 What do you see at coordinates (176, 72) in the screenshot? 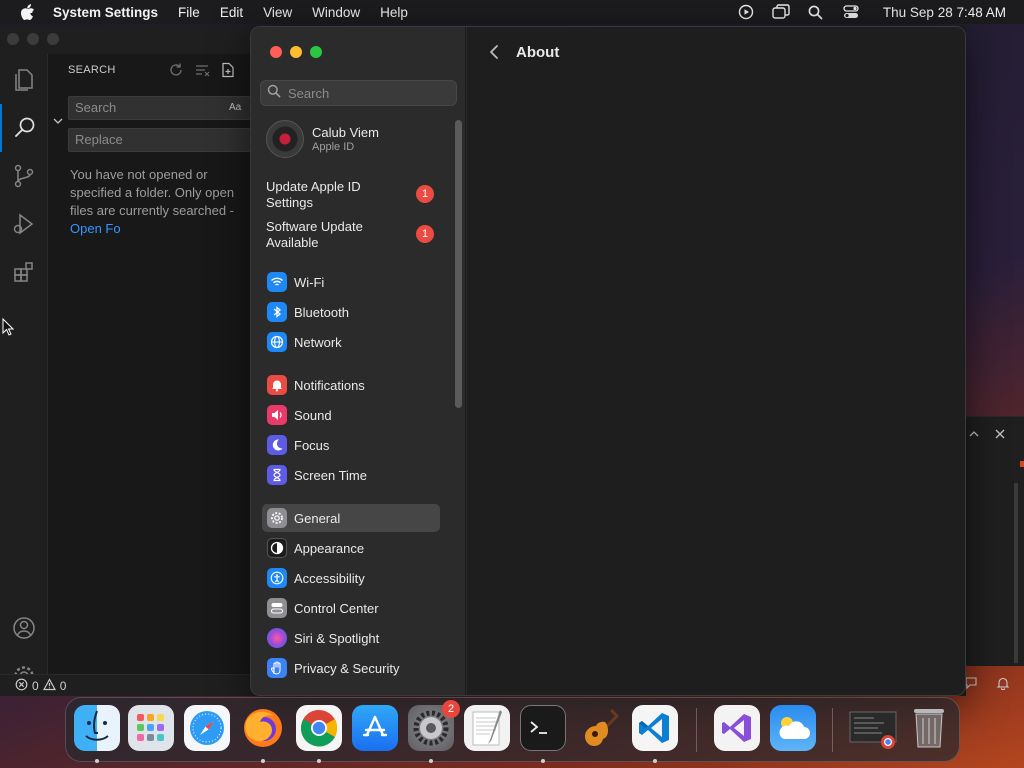
I see `refresh-icon` at bounding box center [176, 72].